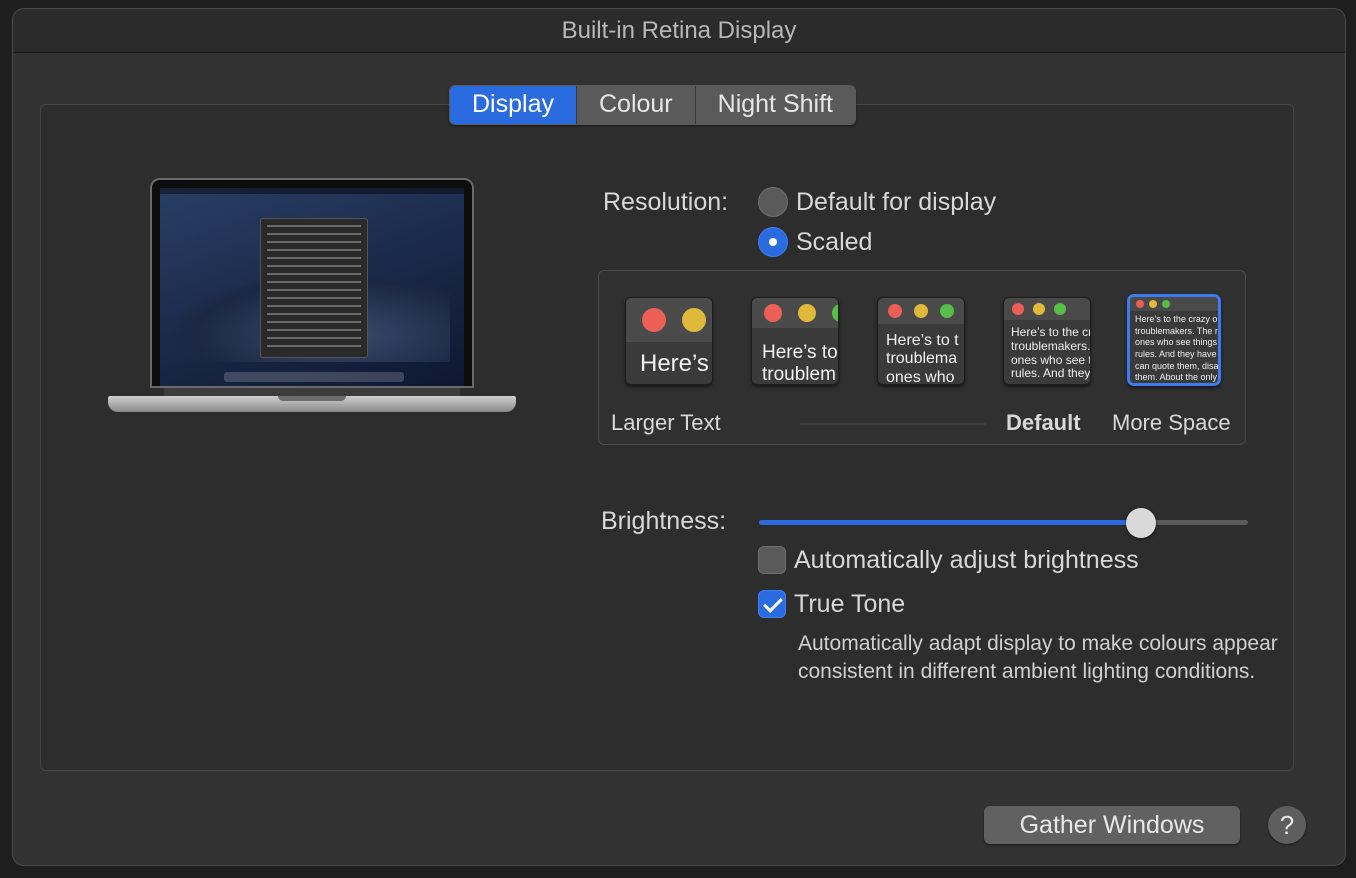 This screenshot has height=878, width=1356. Describe the element at coordinates (1043, 422) in the screenshot. I see `scale-label-default: Default` at that location.